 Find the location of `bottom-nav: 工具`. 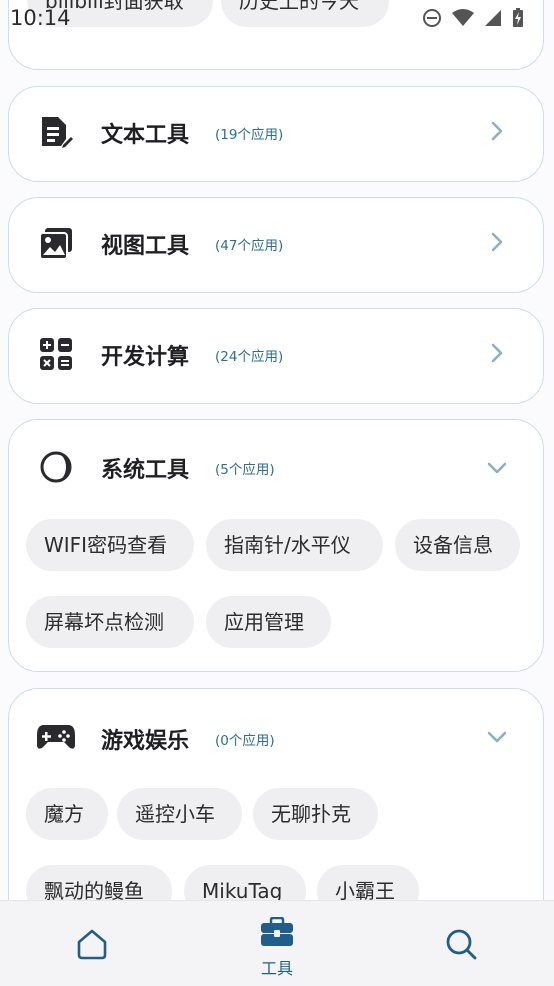

bottom-nav: 工具 is located at coordinates (277, 943).